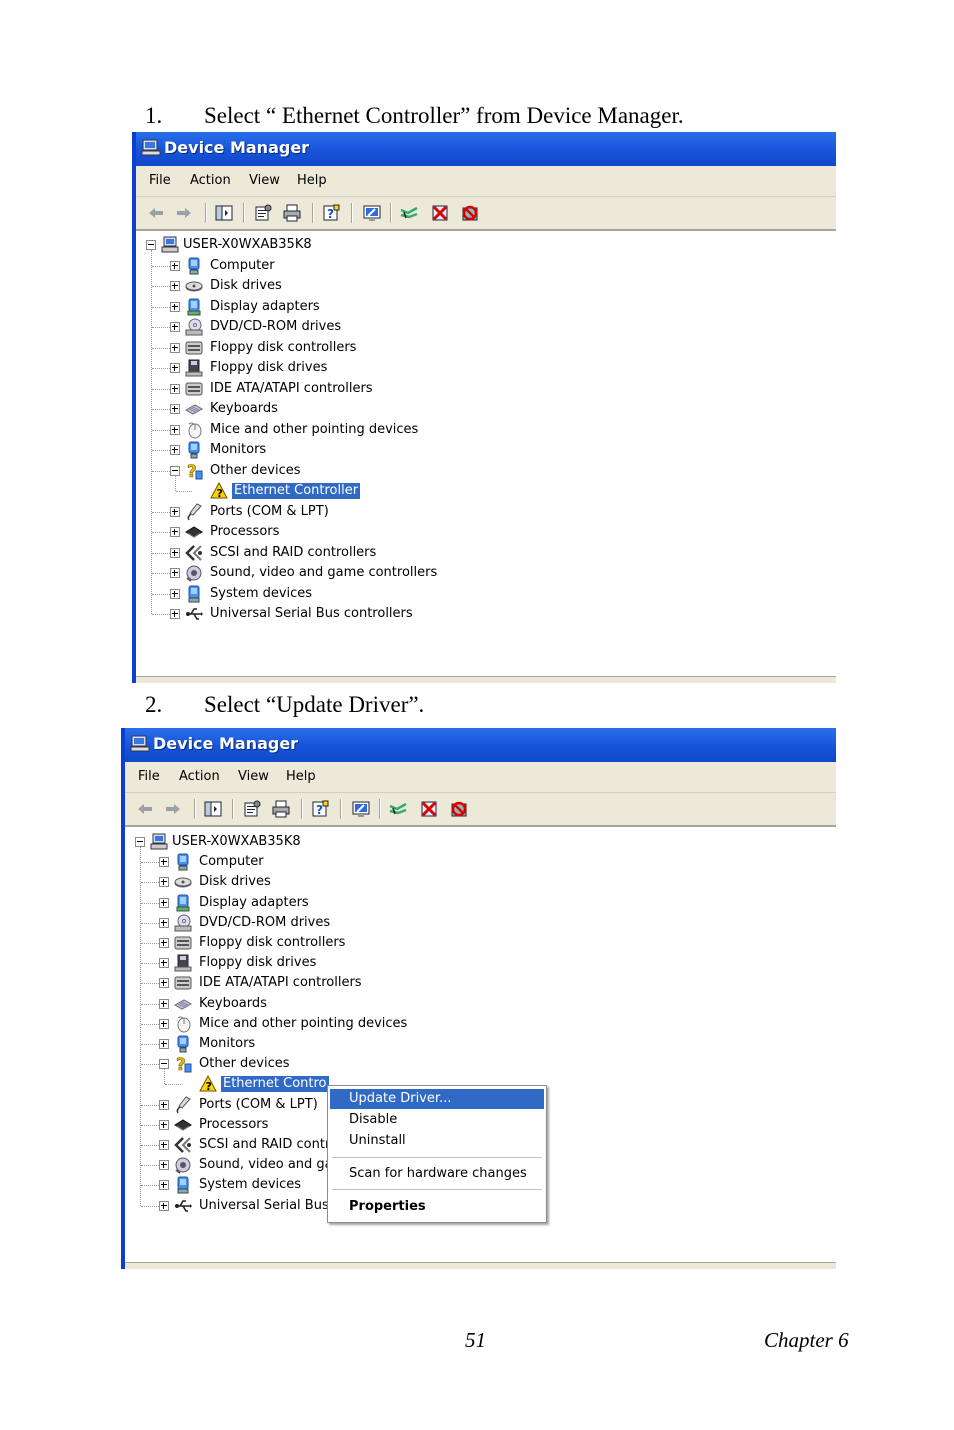 The height and width of the screenshot is (1430, 954). Describe the element at coordinates (346, 491) in the screenshot. I see `tree-device-ethernet-controller: ? Ethernet Controller` at that location.